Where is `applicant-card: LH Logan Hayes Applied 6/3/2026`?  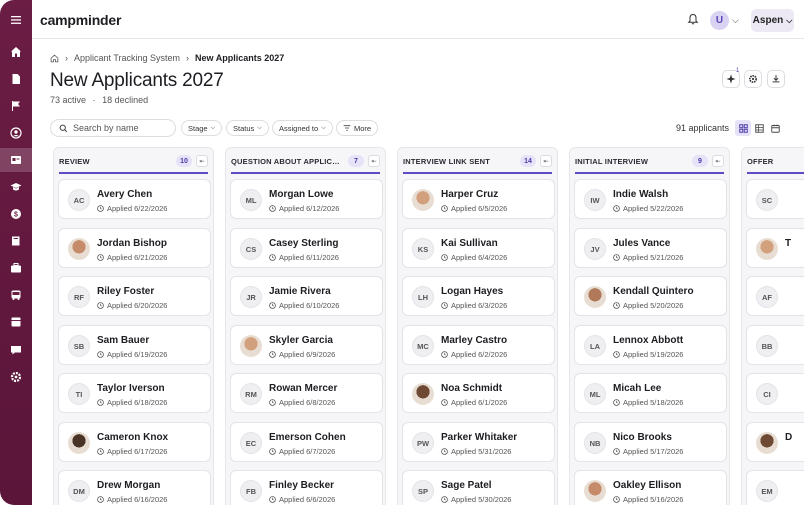
applicant-card: LH Logan Hayes Applied 6/3/2026 is located at coordinates (478, 296).